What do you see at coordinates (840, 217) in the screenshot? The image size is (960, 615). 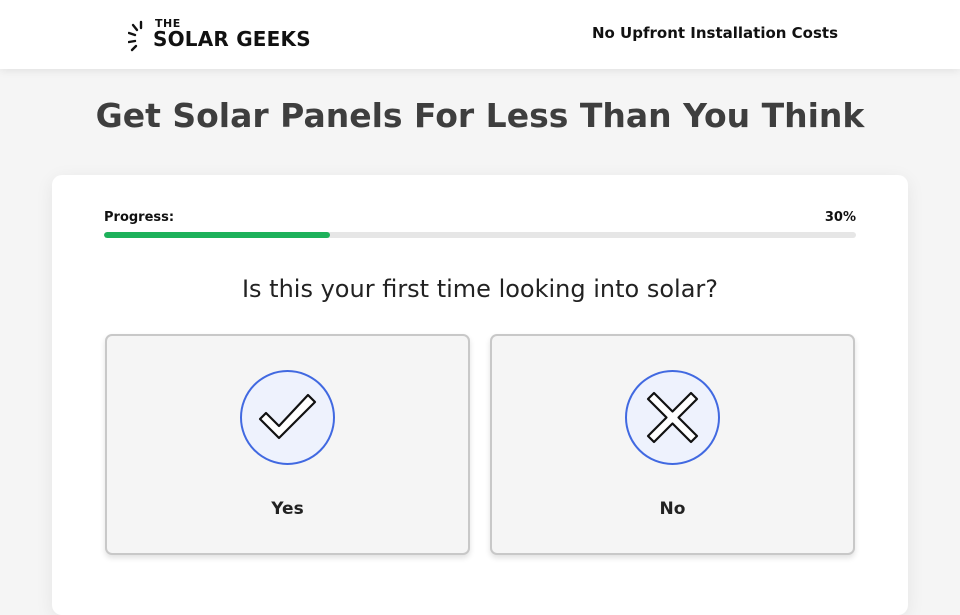 I see `progress-percent: 30%` at bounding box center [840, 217].